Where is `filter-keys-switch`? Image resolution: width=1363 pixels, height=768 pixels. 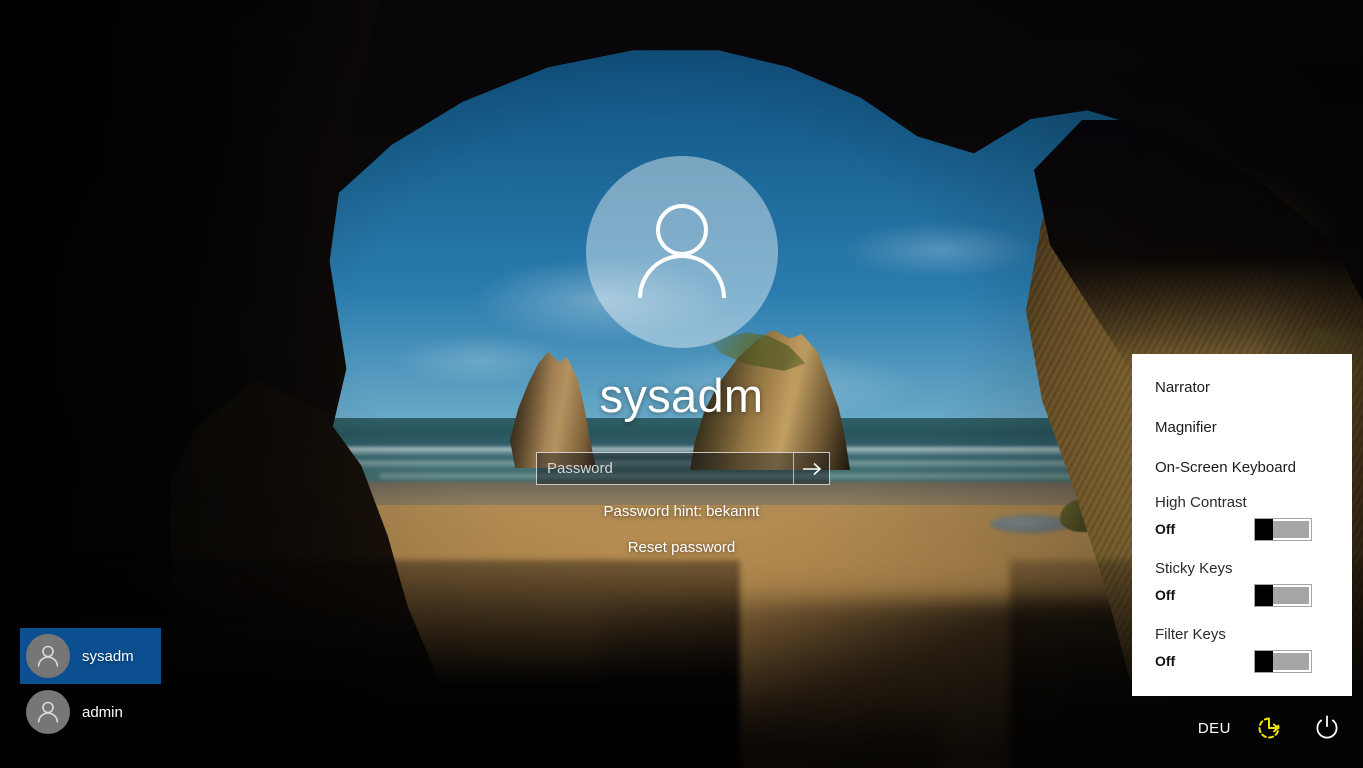
filter-keys-switch is located at coordinates (1283, 661).